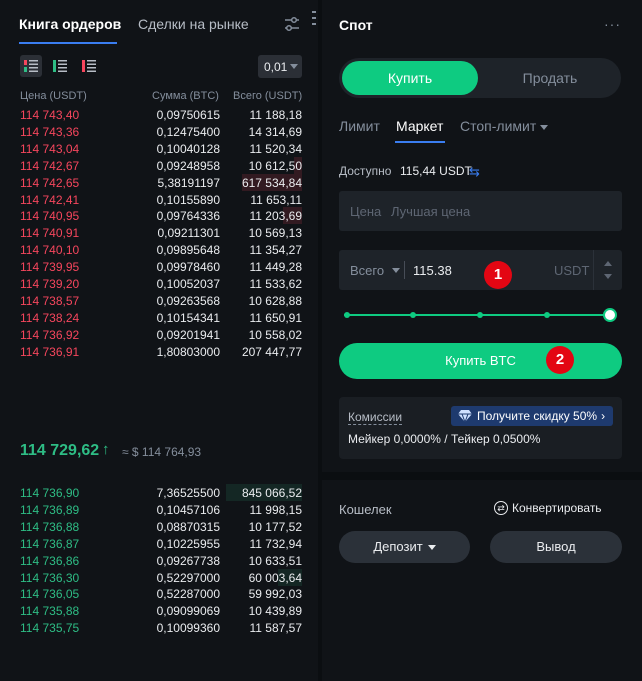  I want to click on row-price: 114 742,65, so click(50, 182).